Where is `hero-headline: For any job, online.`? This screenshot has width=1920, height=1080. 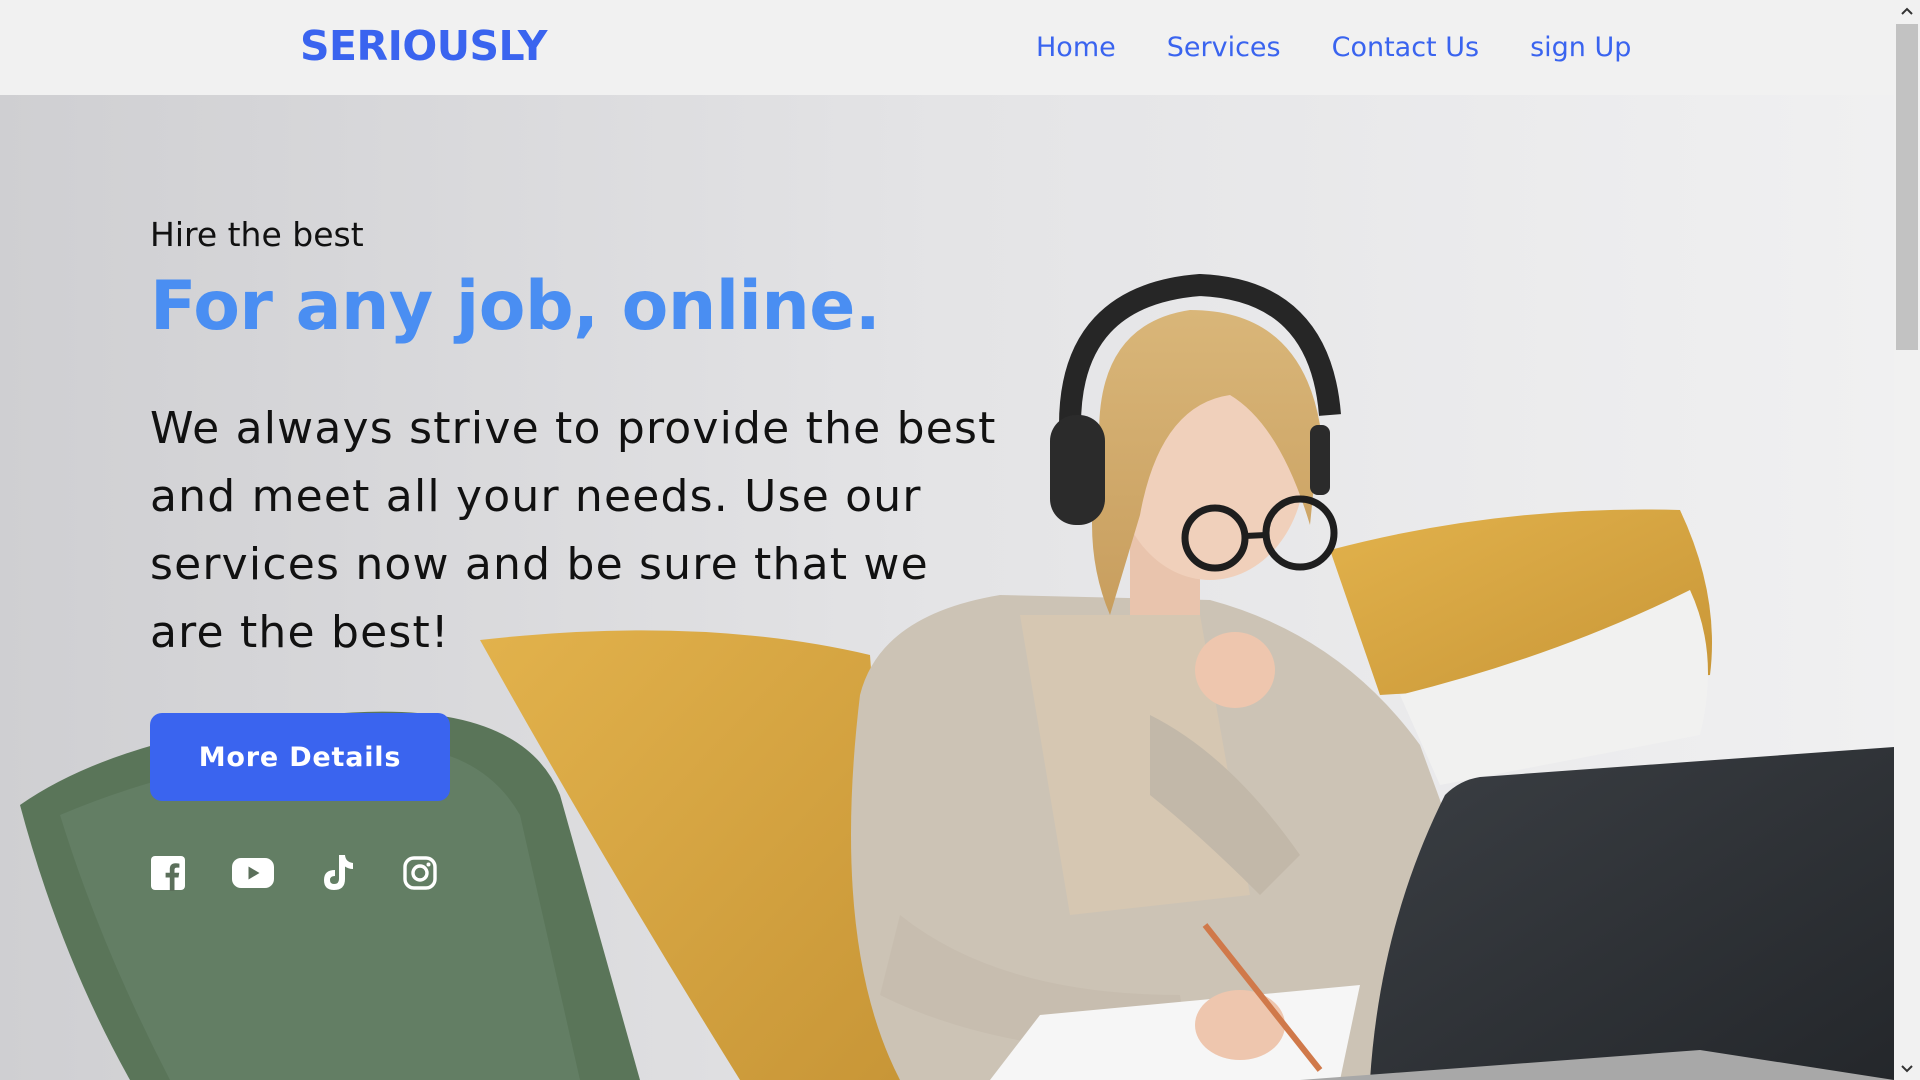 hero-headline: For any job, online. is located at coordinates (515, 306).